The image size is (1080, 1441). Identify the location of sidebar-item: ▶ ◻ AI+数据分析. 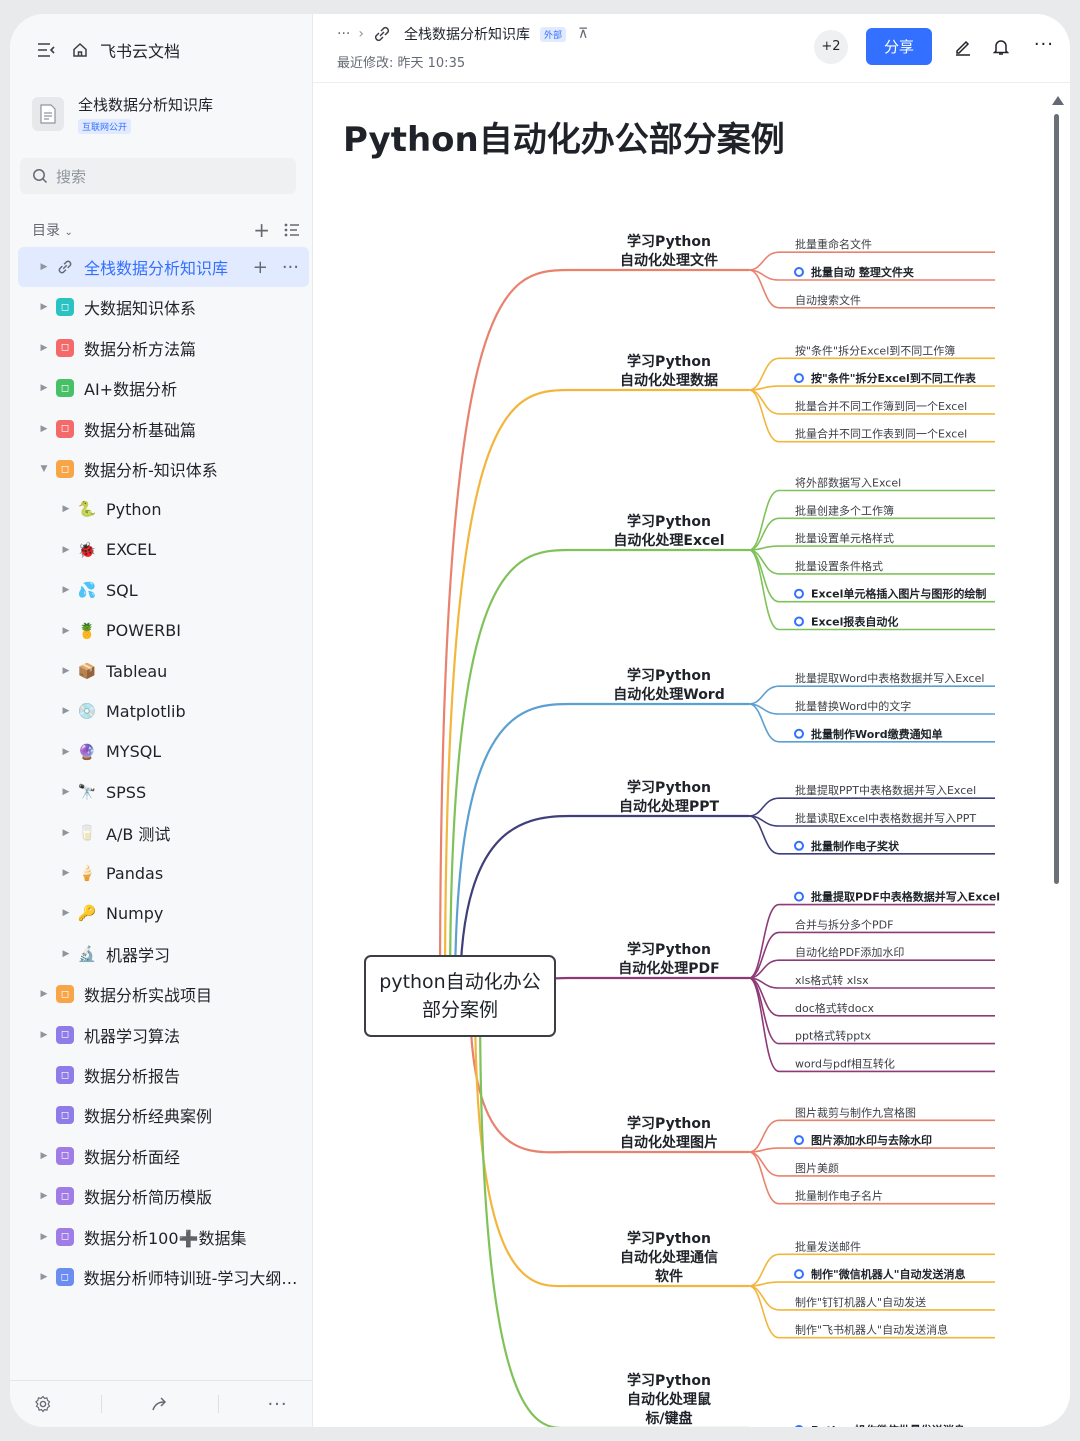
(163, 388).